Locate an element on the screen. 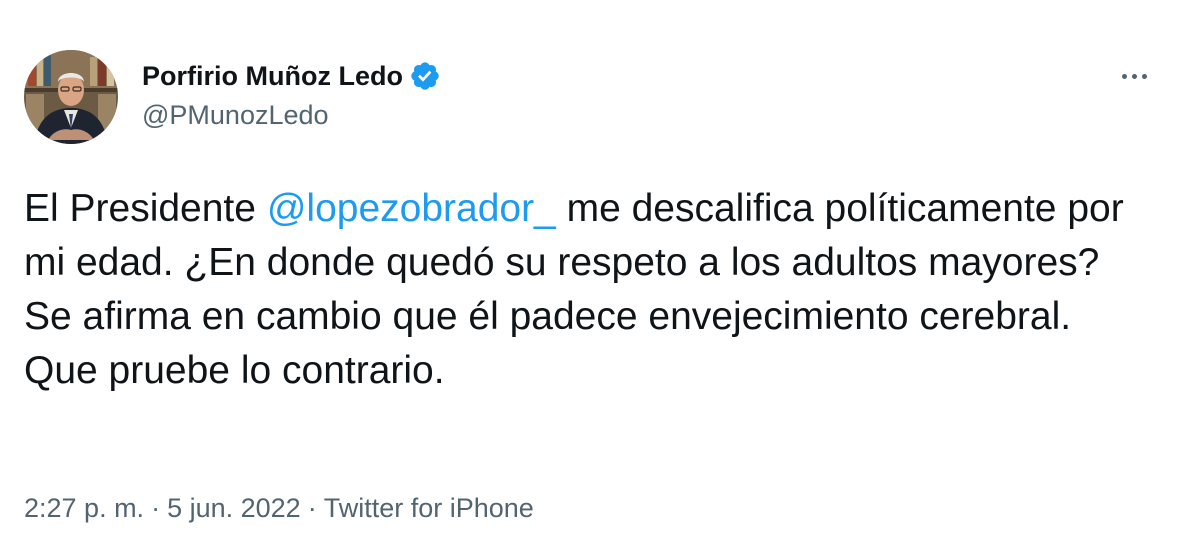  author-name-row: Porfirio Muñoz Ledo is located at coordinates (291, 76).